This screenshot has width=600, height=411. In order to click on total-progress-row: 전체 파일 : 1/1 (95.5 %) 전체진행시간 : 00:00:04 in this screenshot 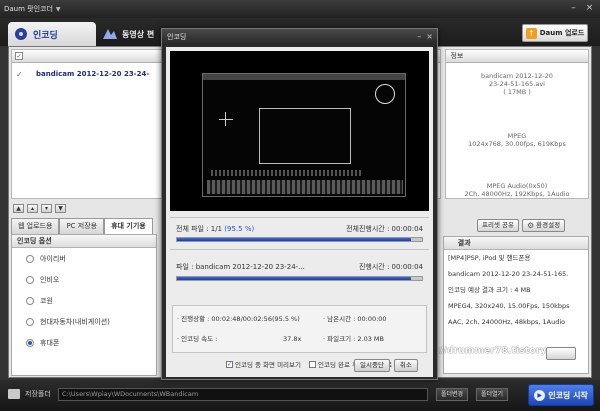, I will do `click(299, 229)`.